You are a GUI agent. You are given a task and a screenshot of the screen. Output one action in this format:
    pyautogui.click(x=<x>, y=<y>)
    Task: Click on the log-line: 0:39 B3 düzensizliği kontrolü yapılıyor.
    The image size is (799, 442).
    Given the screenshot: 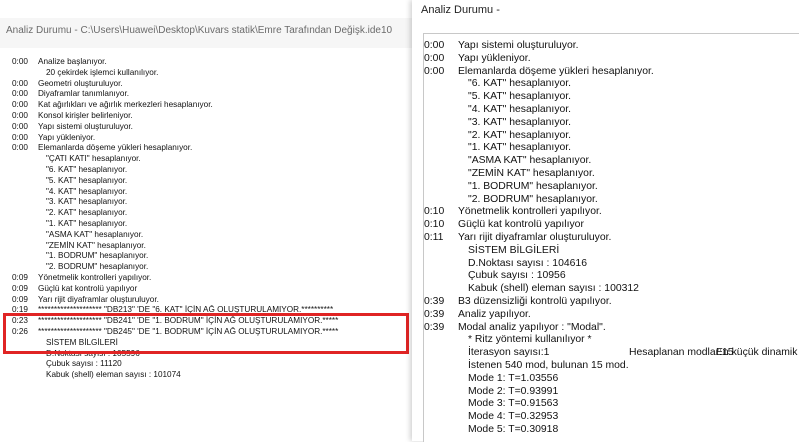 What is the action you would take?
    pyautogui.click(x=611, y=302)
    